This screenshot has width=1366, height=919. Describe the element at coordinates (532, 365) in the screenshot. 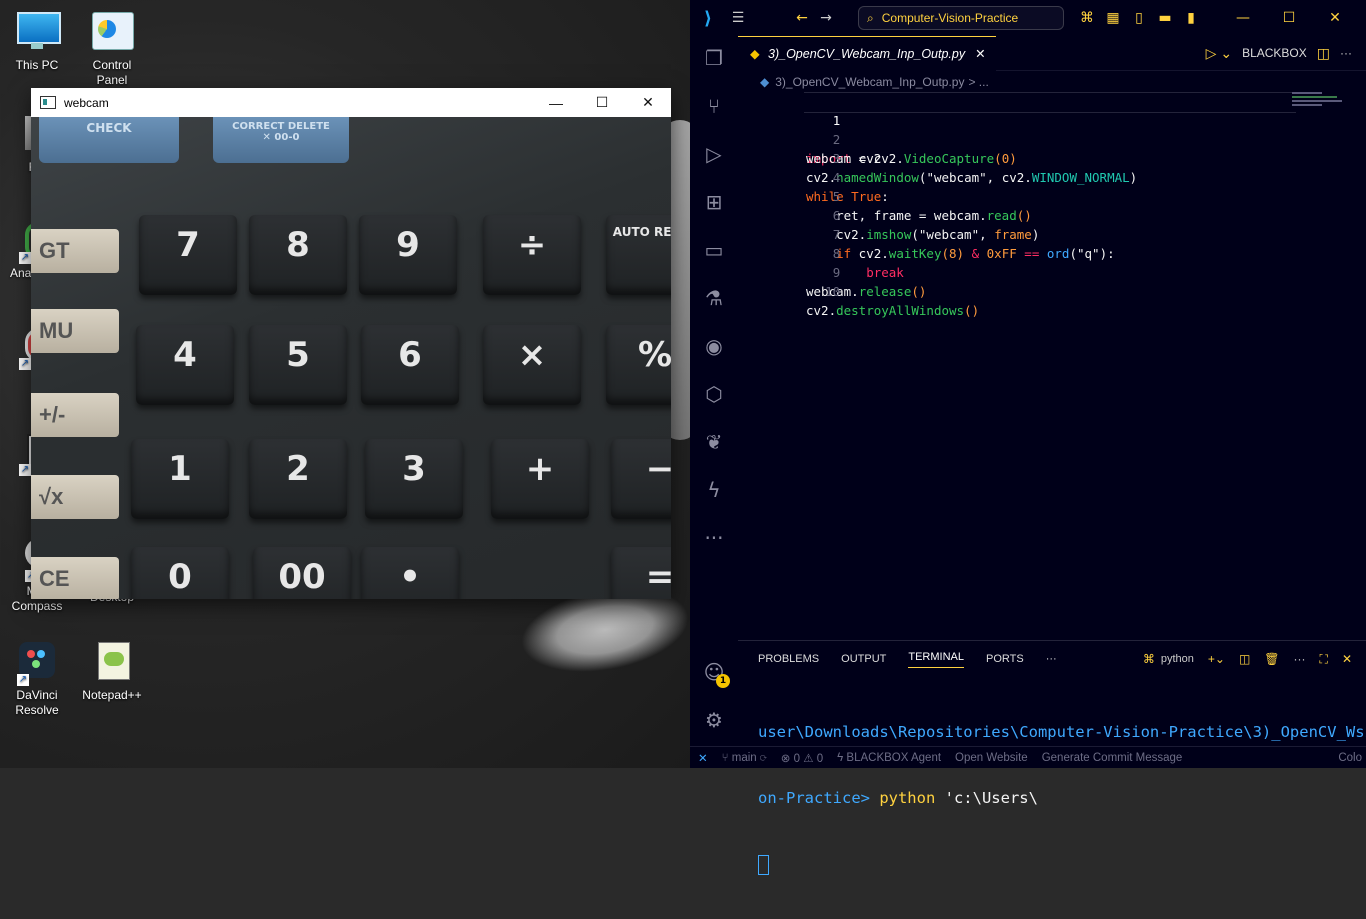

I see `calculator-key: ×` at that location.